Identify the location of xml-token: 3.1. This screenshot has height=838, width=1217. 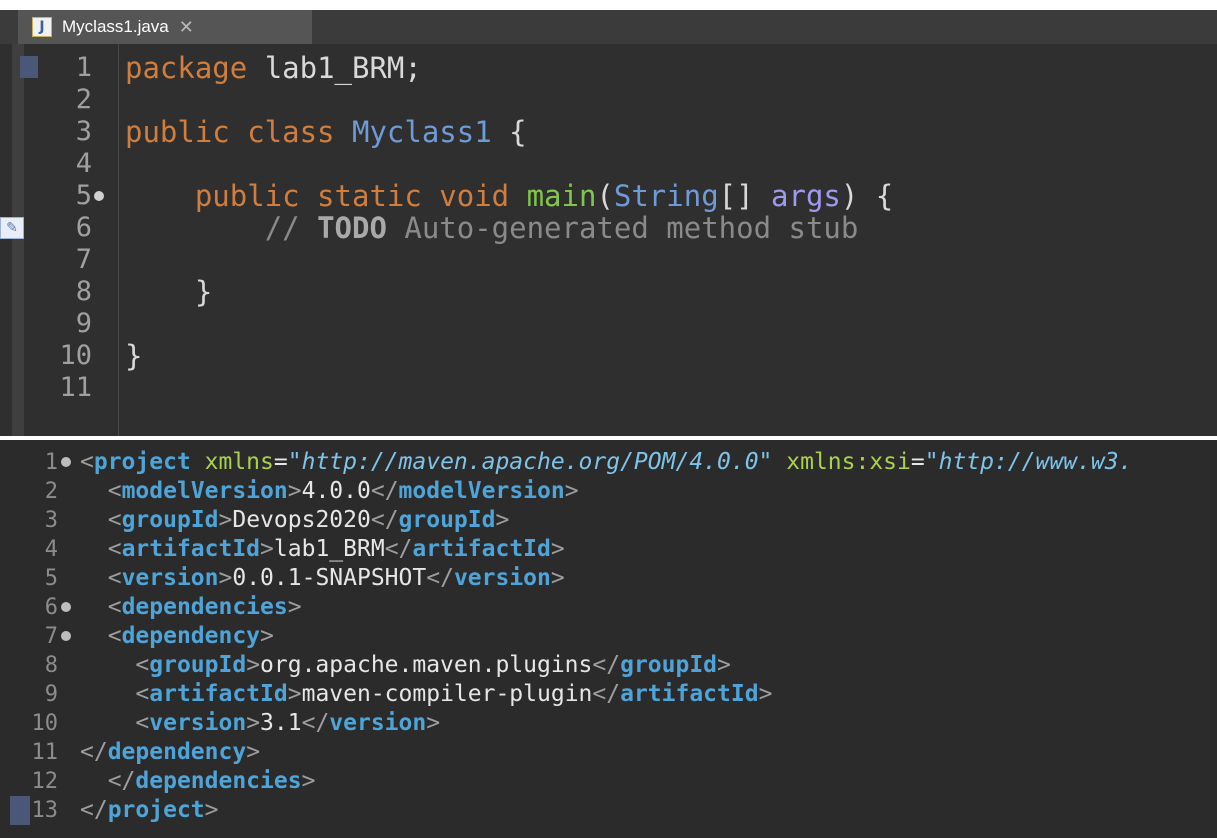
(281, 723).